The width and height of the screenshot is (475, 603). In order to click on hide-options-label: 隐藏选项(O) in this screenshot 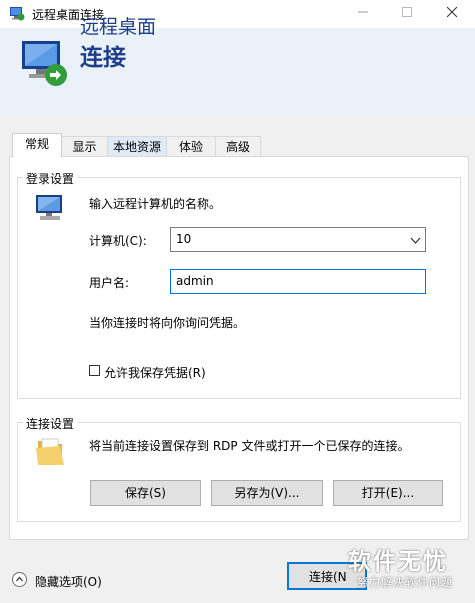, I will do `click(68, 581)`.